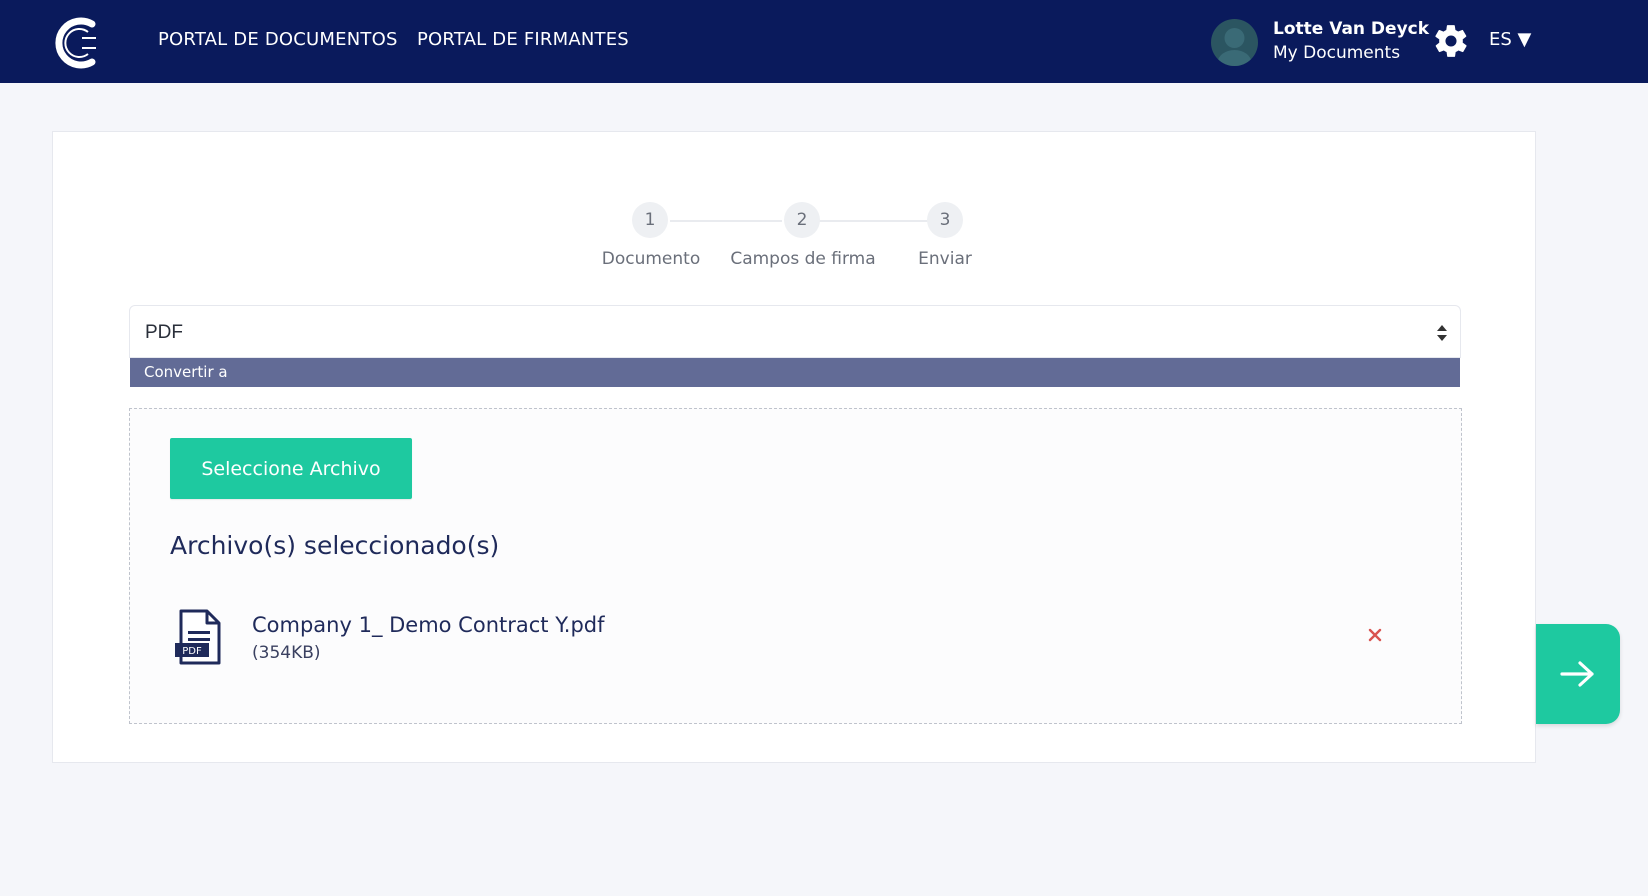 Image resolution: width=1648 pixels, height=896 pixels. I want to click on user-silhouette-icon, so click(1234, 47).